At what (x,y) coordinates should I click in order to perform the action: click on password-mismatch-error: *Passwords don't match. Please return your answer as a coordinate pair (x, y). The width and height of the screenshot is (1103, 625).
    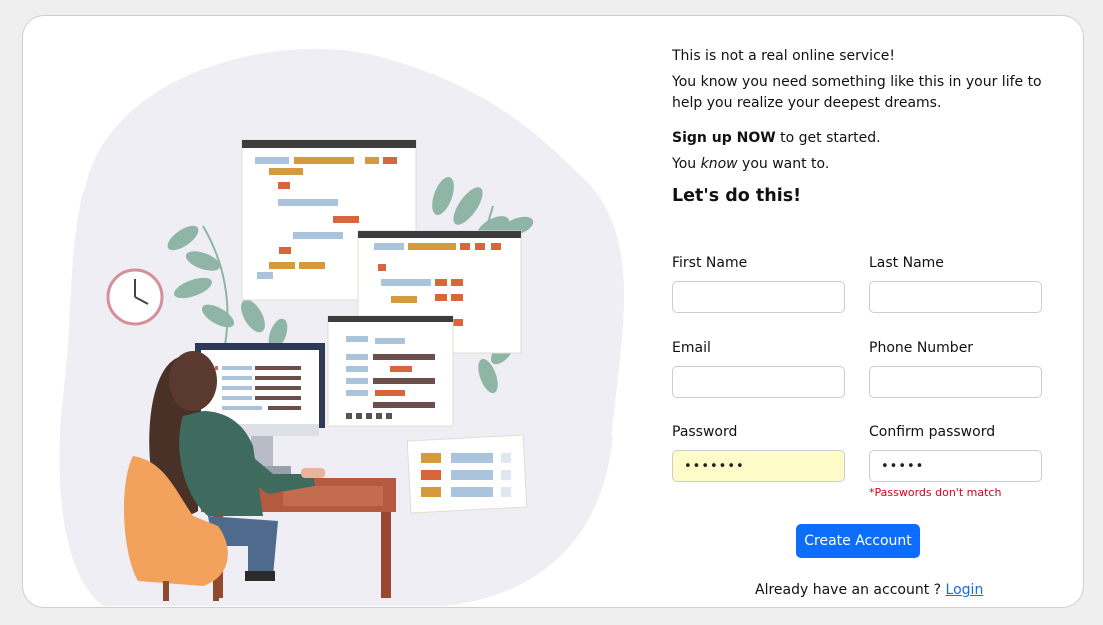
    Looking at the image, I should click on (935, 492).